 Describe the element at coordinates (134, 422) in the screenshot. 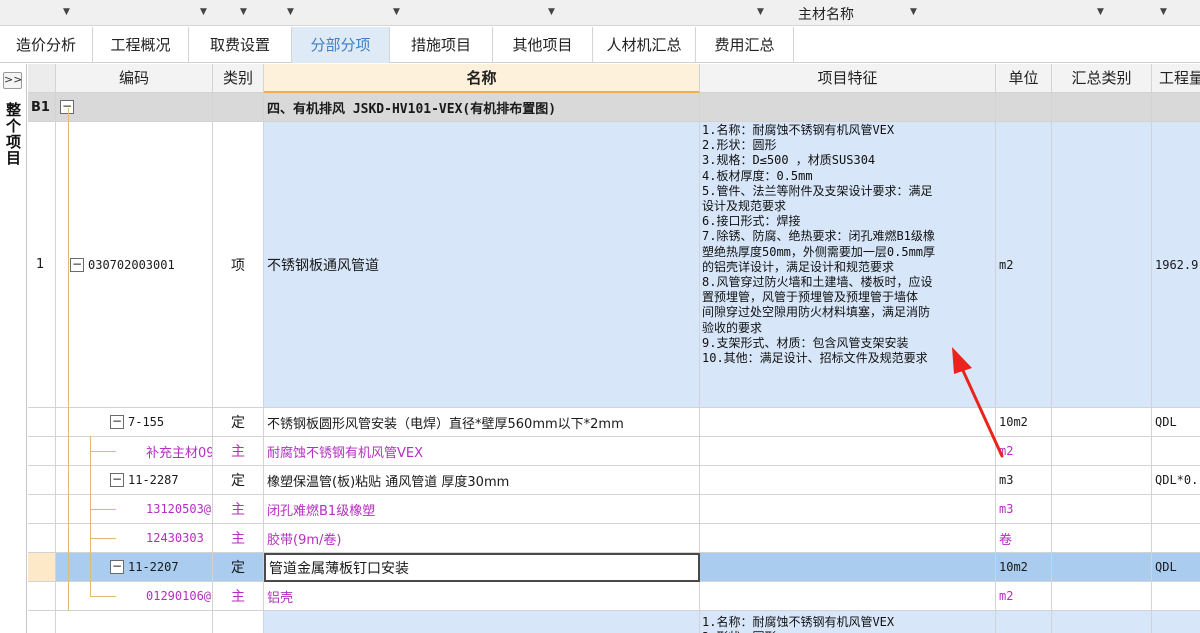

I see `row-code-cell: − 7-155` at that location.